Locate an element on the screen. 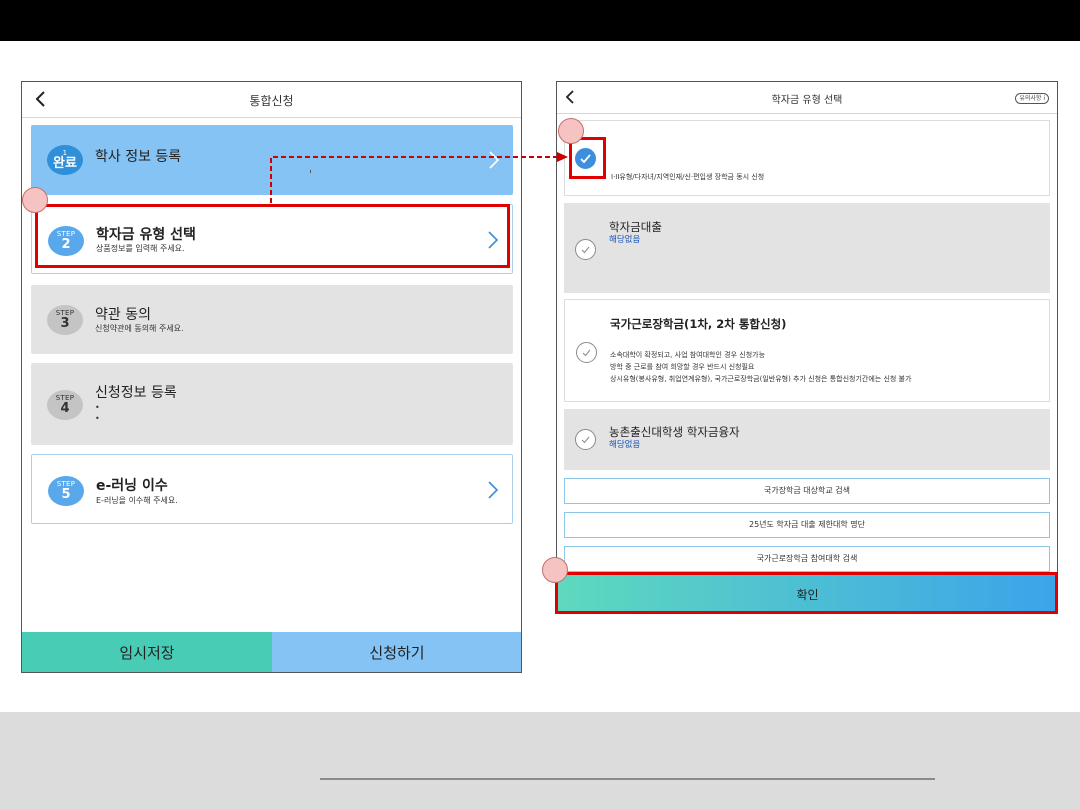 The height and width of the screenshot is (810, 1080). step-title: e-러닝 이수 is located at coordinates (132, 486).